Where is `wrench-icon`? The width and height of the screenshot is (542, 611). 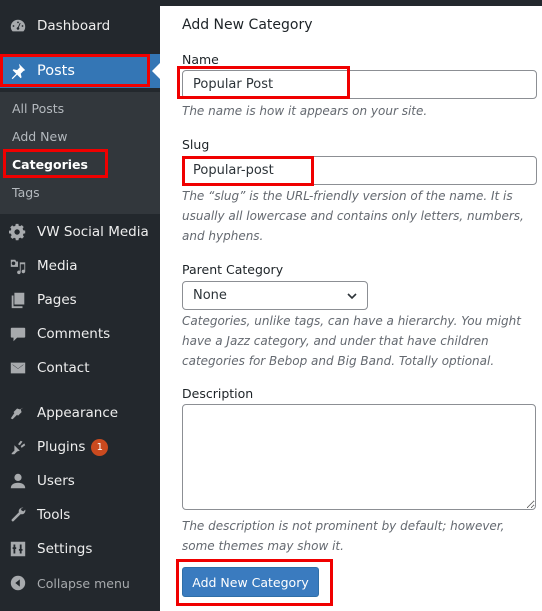 wrench-icon is located at coordinates (18, 515).